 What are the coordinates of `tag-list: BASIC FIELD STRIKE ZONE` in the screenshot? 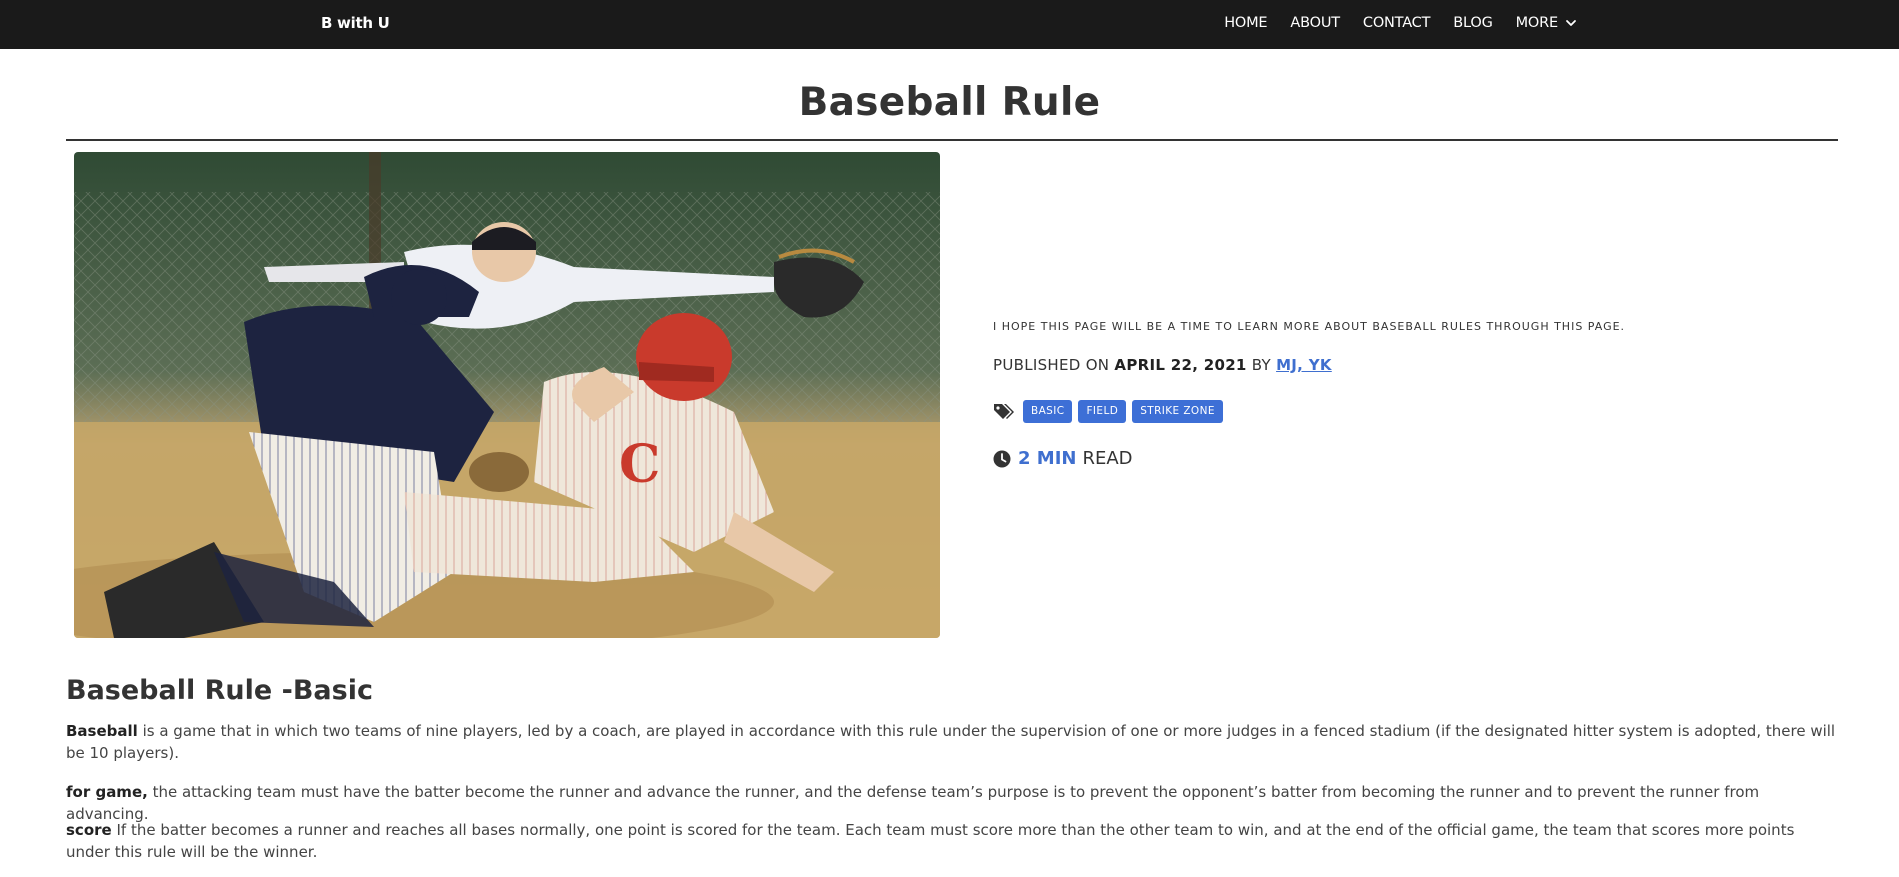 It's located at (1111, 411).